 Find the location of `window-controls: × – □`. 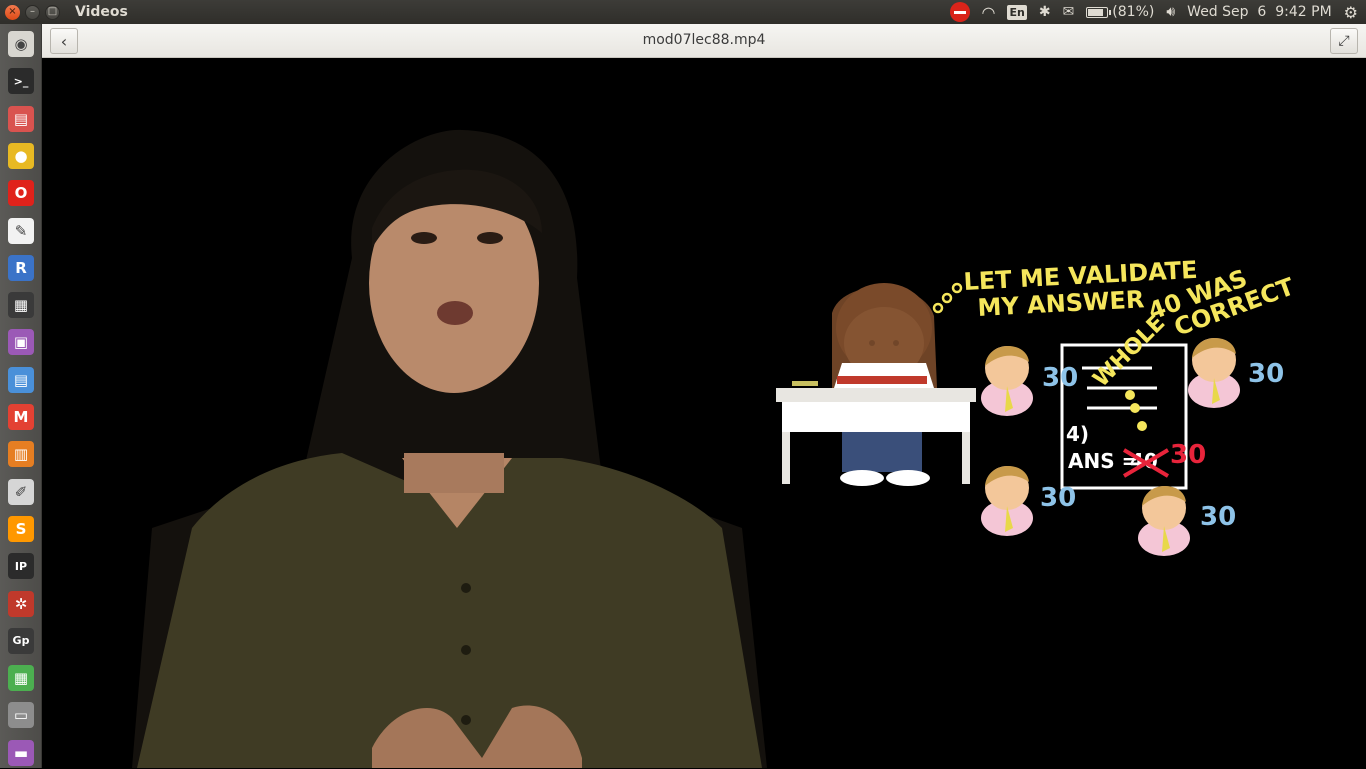

window-controls: × – □ is located at coordinates (35, 12).